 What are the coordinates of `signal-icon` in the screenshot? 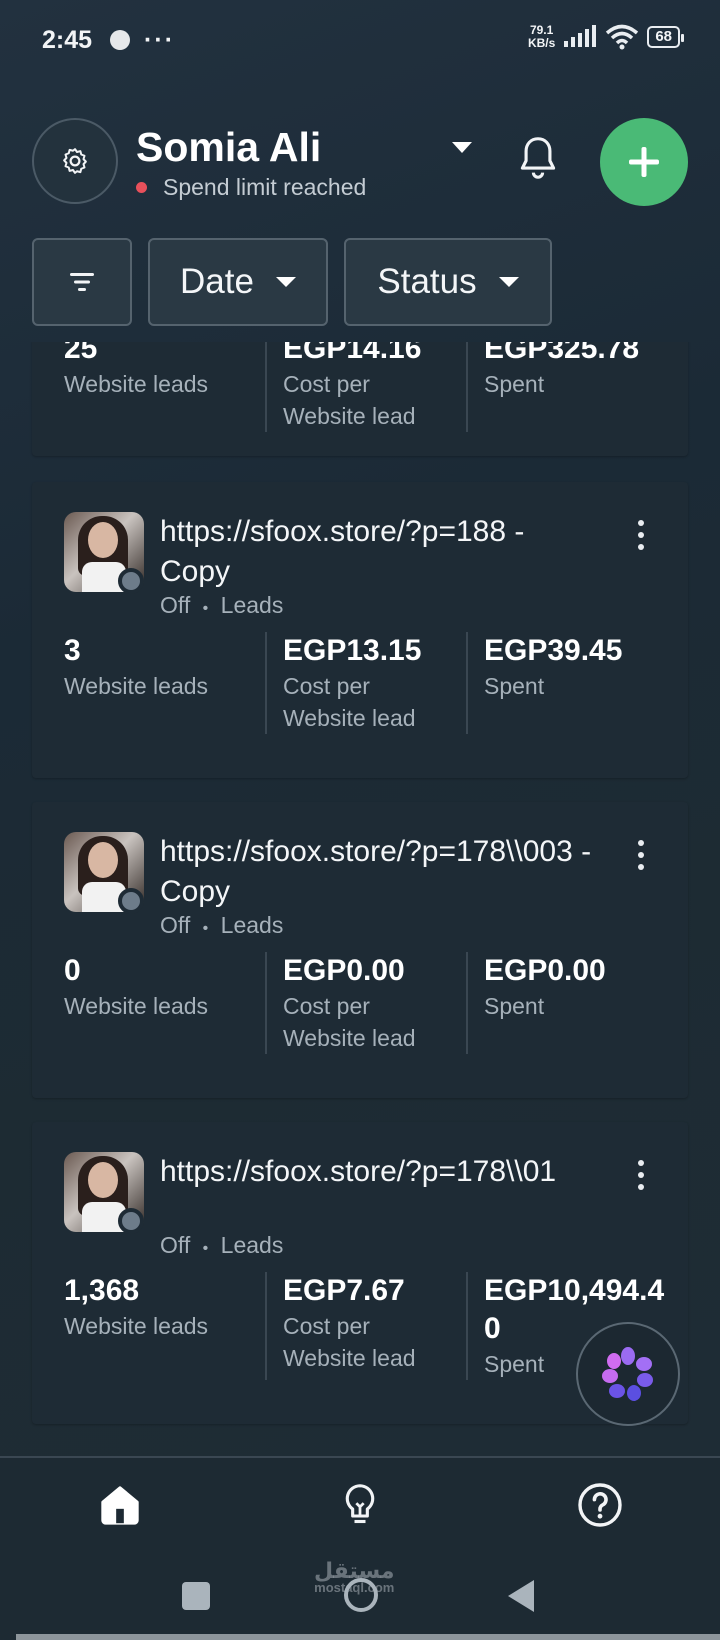 It's located at (580, 36).